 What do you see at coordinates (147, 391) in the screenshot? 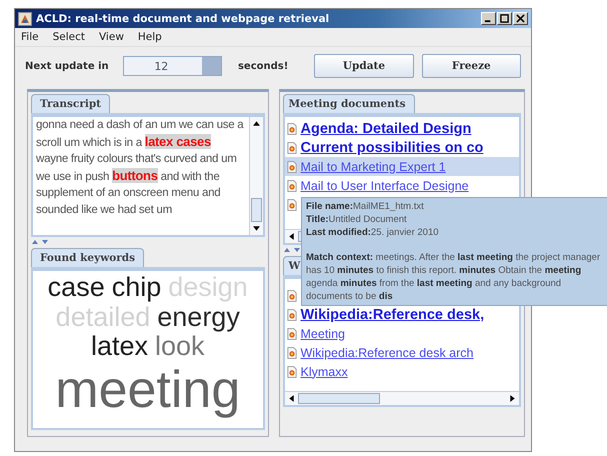
I see `keyword: meeting` at bounding box center [147, 391].